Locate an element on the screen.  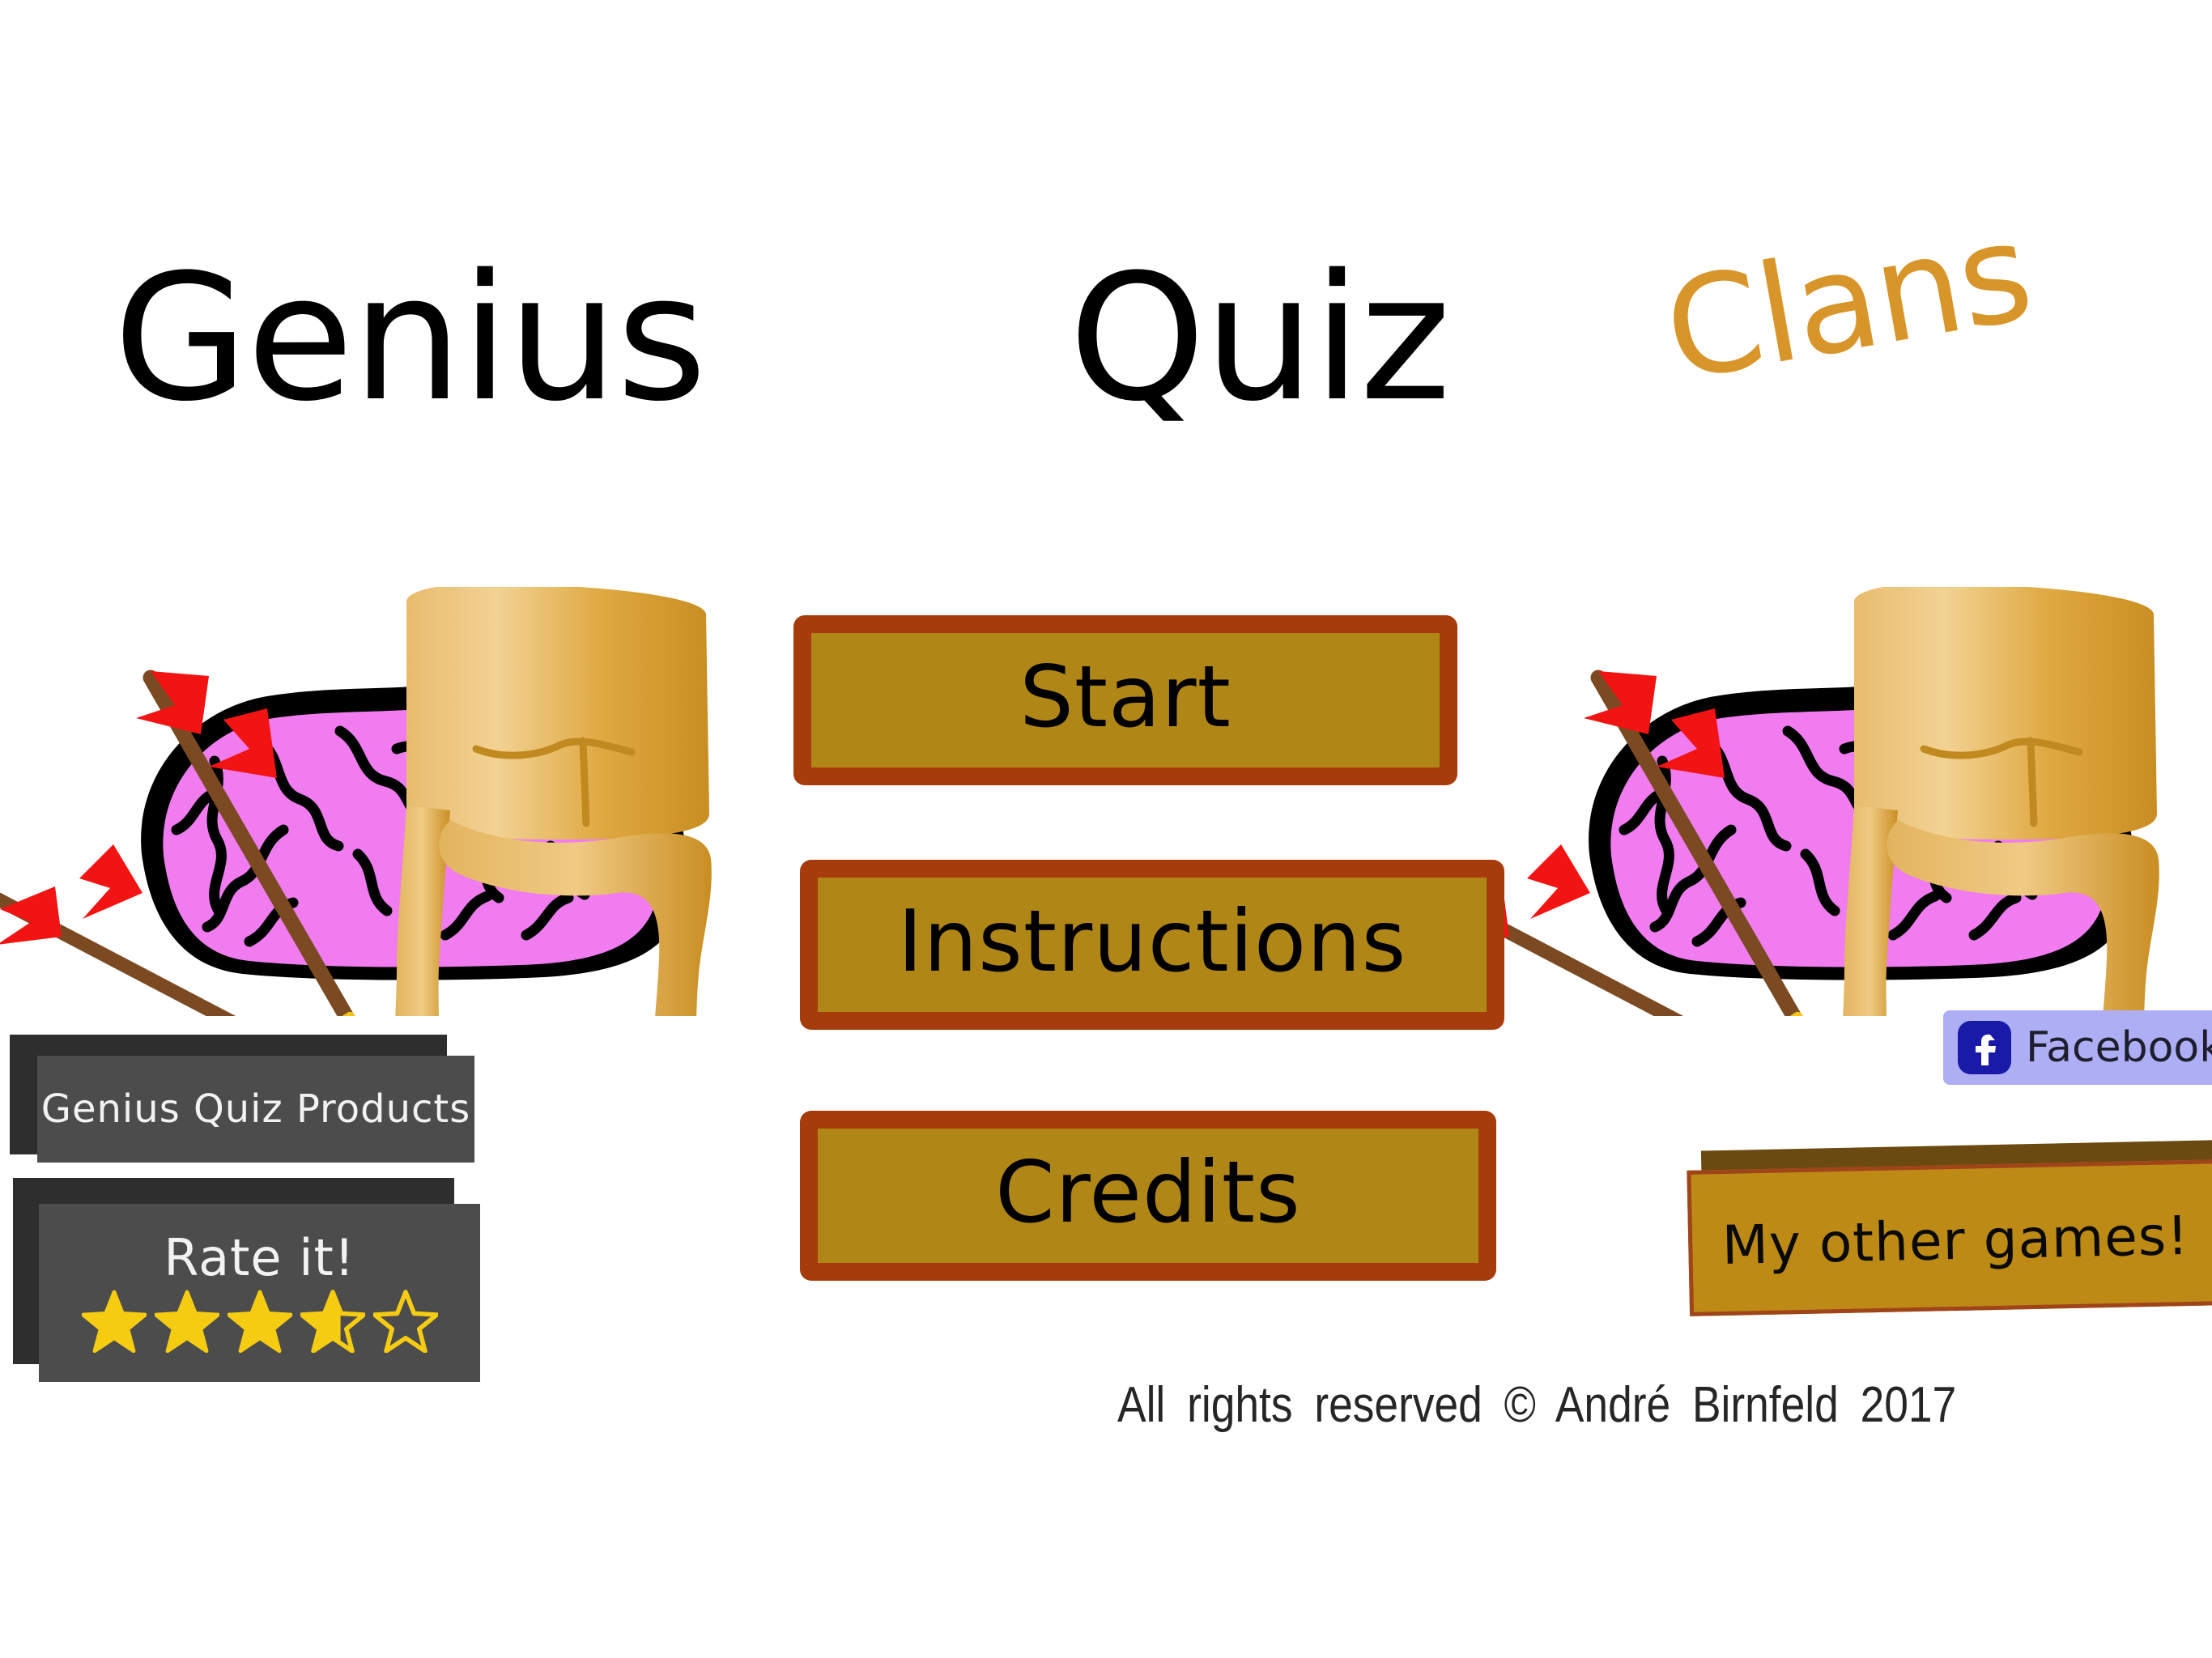
title-word-quiz: Quiz is located at coordinates (1260, 338).